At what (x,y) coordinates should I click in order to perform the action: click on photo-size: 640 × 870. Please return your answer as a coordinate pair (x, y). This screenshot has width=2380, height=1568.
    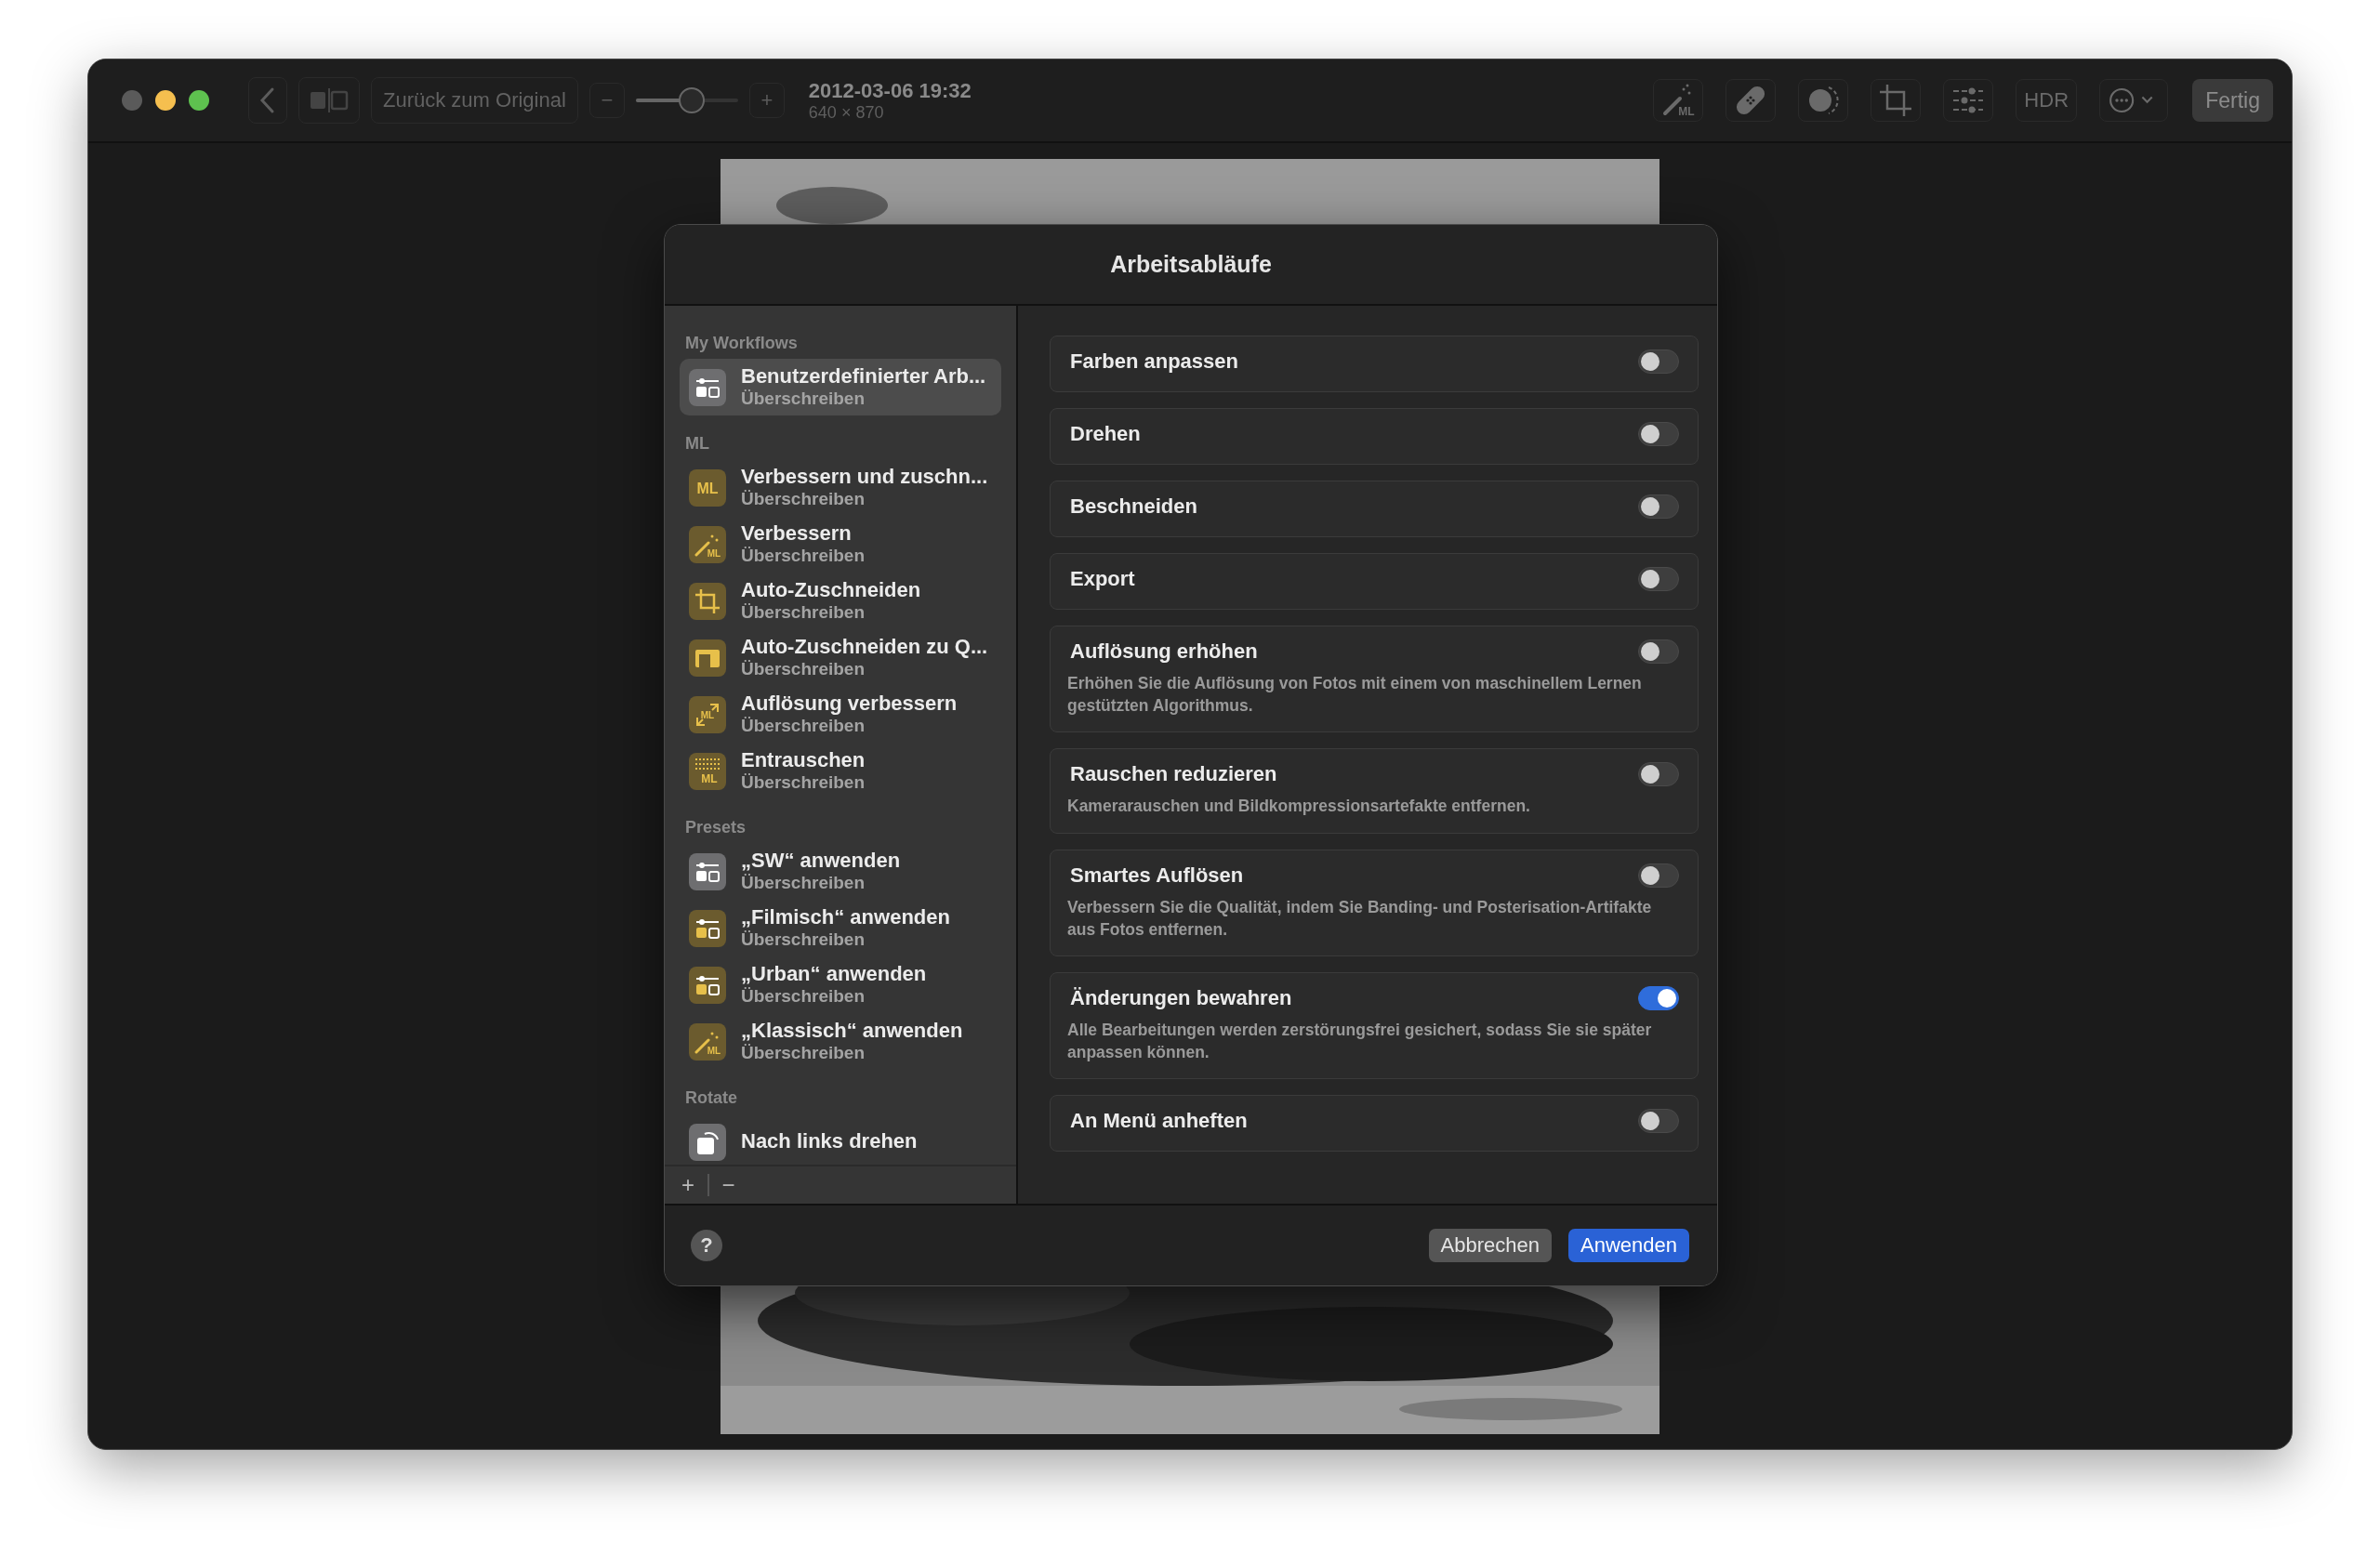
    Looking at the image, I should click on (846, 112).